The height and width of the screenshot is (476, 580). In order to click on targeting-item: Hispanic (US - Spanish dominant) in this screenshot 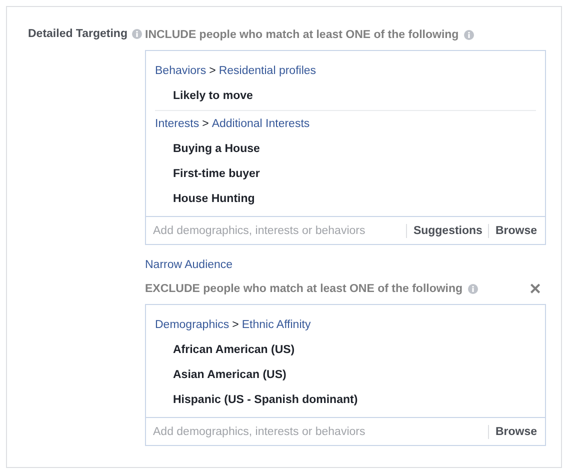, I will do `click(265, 400)`.